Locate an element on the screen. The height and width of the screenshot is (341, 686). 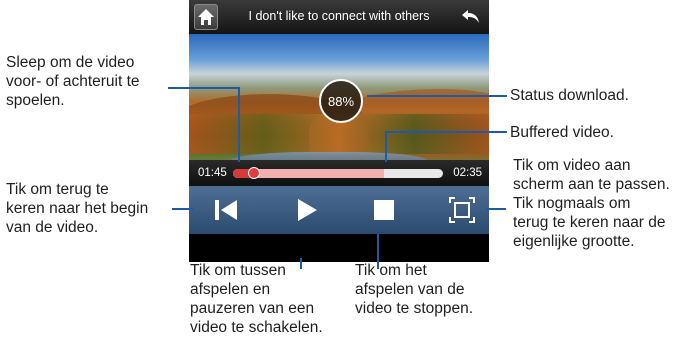
play-pause-button is located at coordinates (307, 210).